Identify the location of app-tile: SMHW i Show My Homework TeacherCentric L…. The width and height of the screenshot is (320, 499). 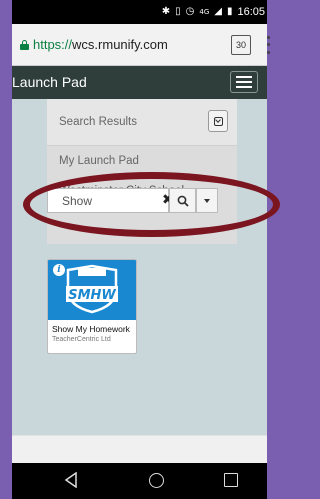
(92, 306).